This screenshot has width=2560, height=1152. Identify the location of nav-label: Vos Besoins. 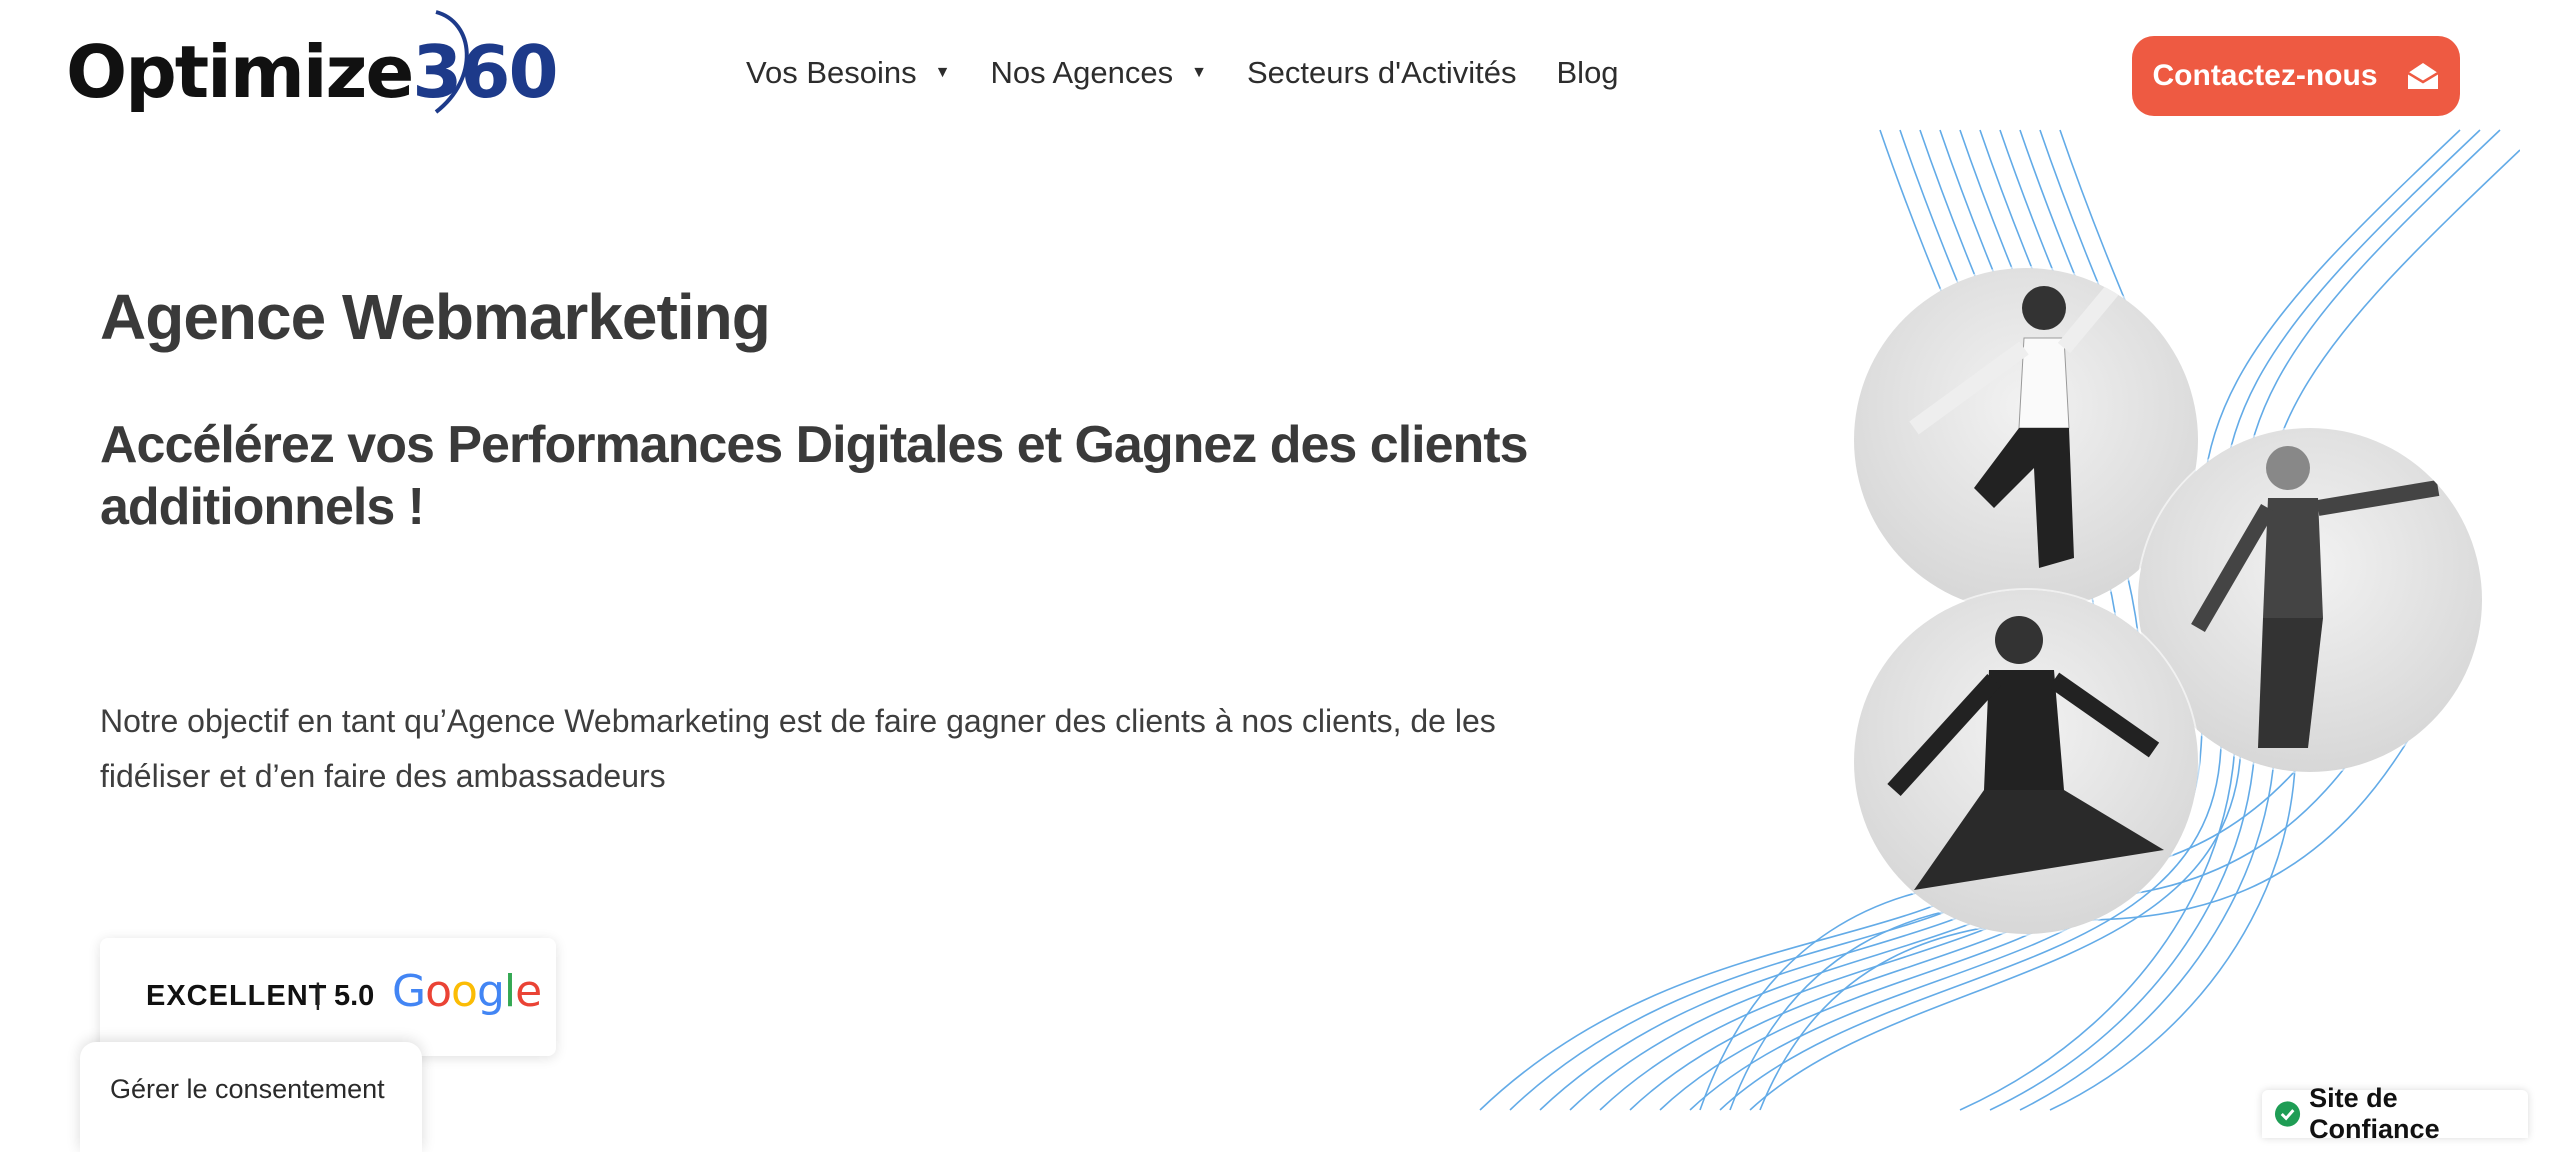
(831, 72).